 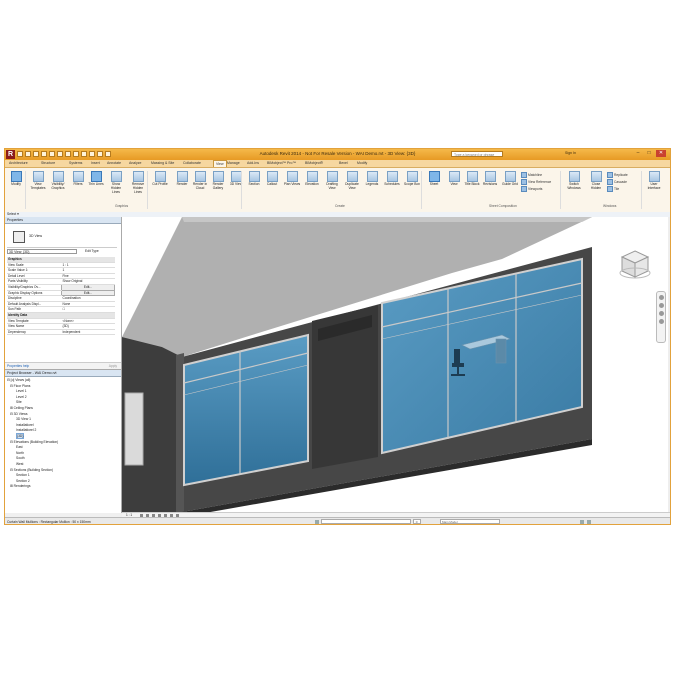 What do you see at coordinates (661, 313) in the screenshot?
I see `pan-icon` at bounding box center [661, 313].